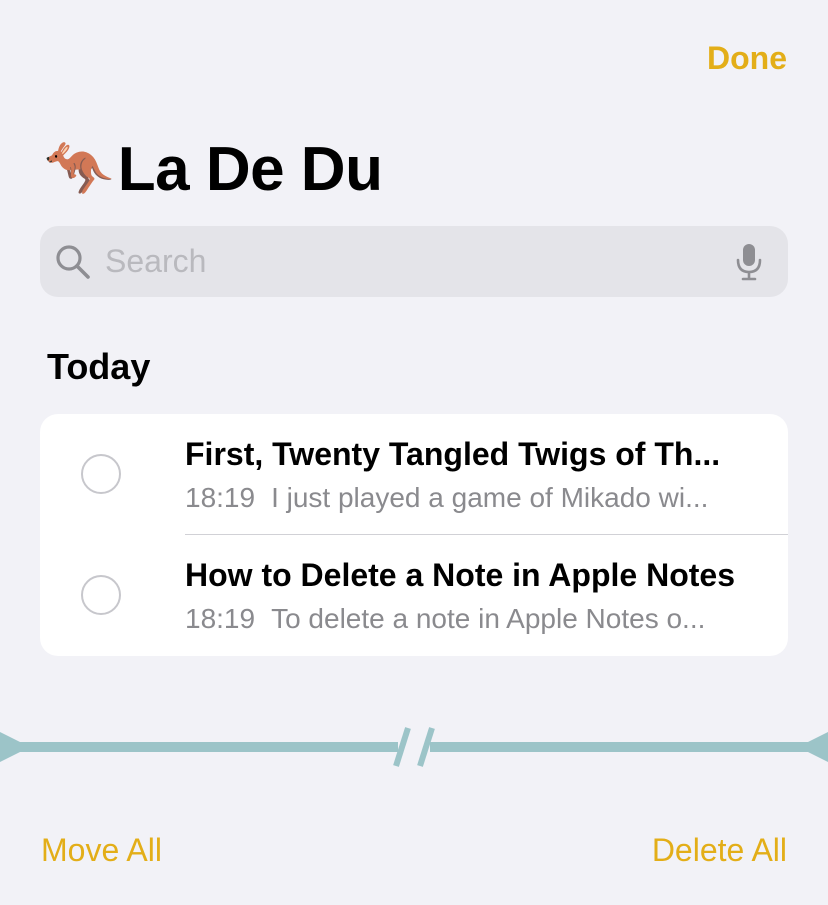 The width and height of the screenshot is (828, 905). Describe the element at coordinates (749, 262) in the screenshot. I see `microphone-icon` at that location.